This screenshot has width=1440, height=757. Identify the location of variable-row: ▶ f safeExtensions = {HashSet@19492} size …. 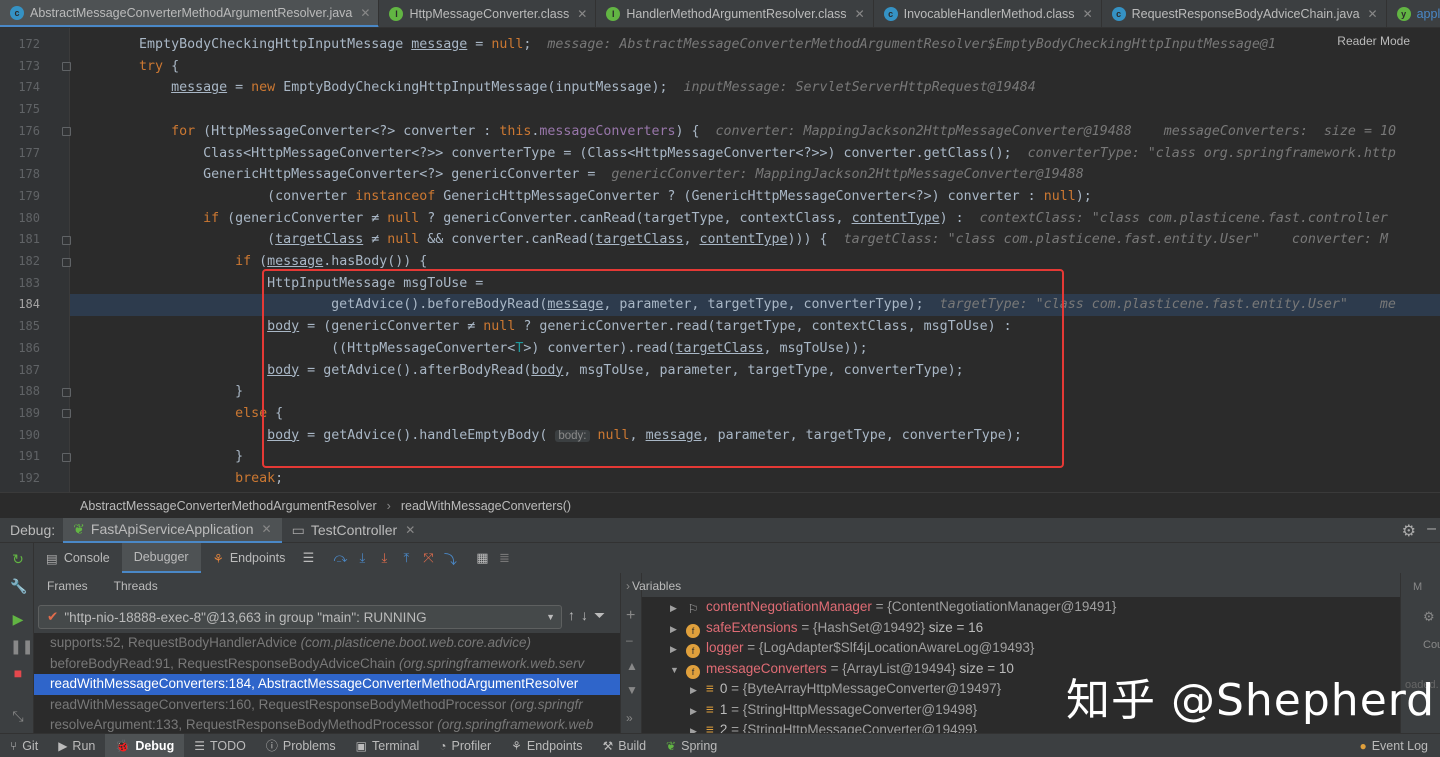
(826, 628).